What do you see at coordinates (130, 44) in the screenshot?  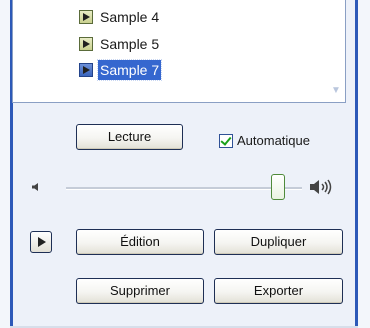 I see `list-item-label: Sample 5` at bounding box center [130, 44].